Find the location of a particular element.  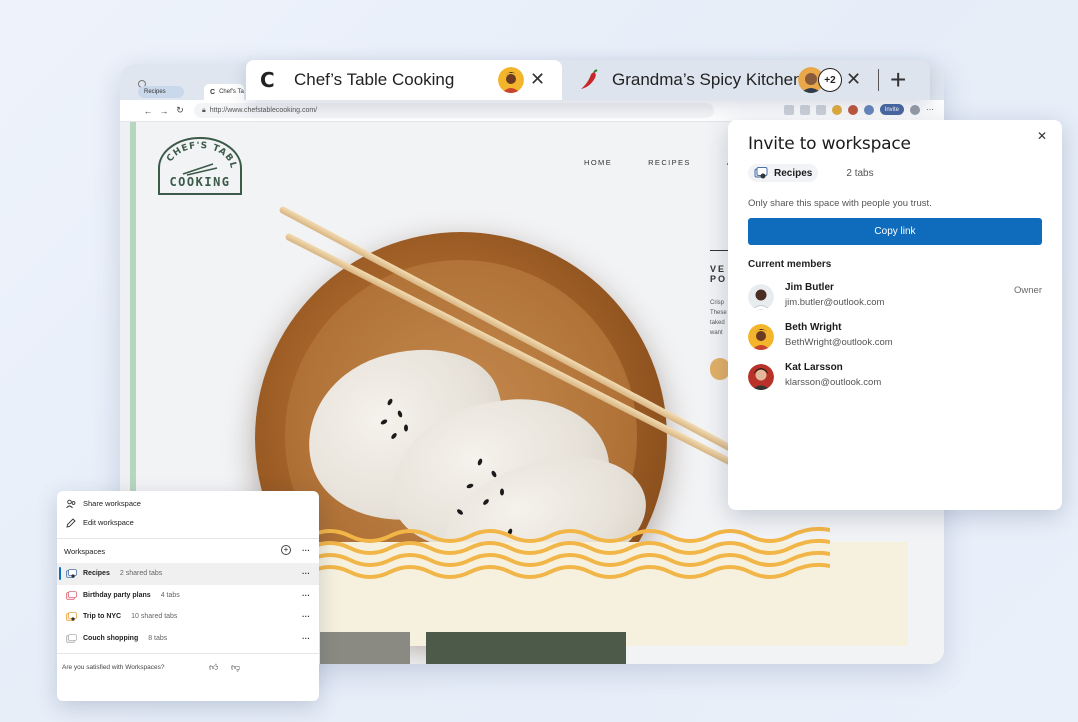

share-icon is located at coordinates (71, 503).